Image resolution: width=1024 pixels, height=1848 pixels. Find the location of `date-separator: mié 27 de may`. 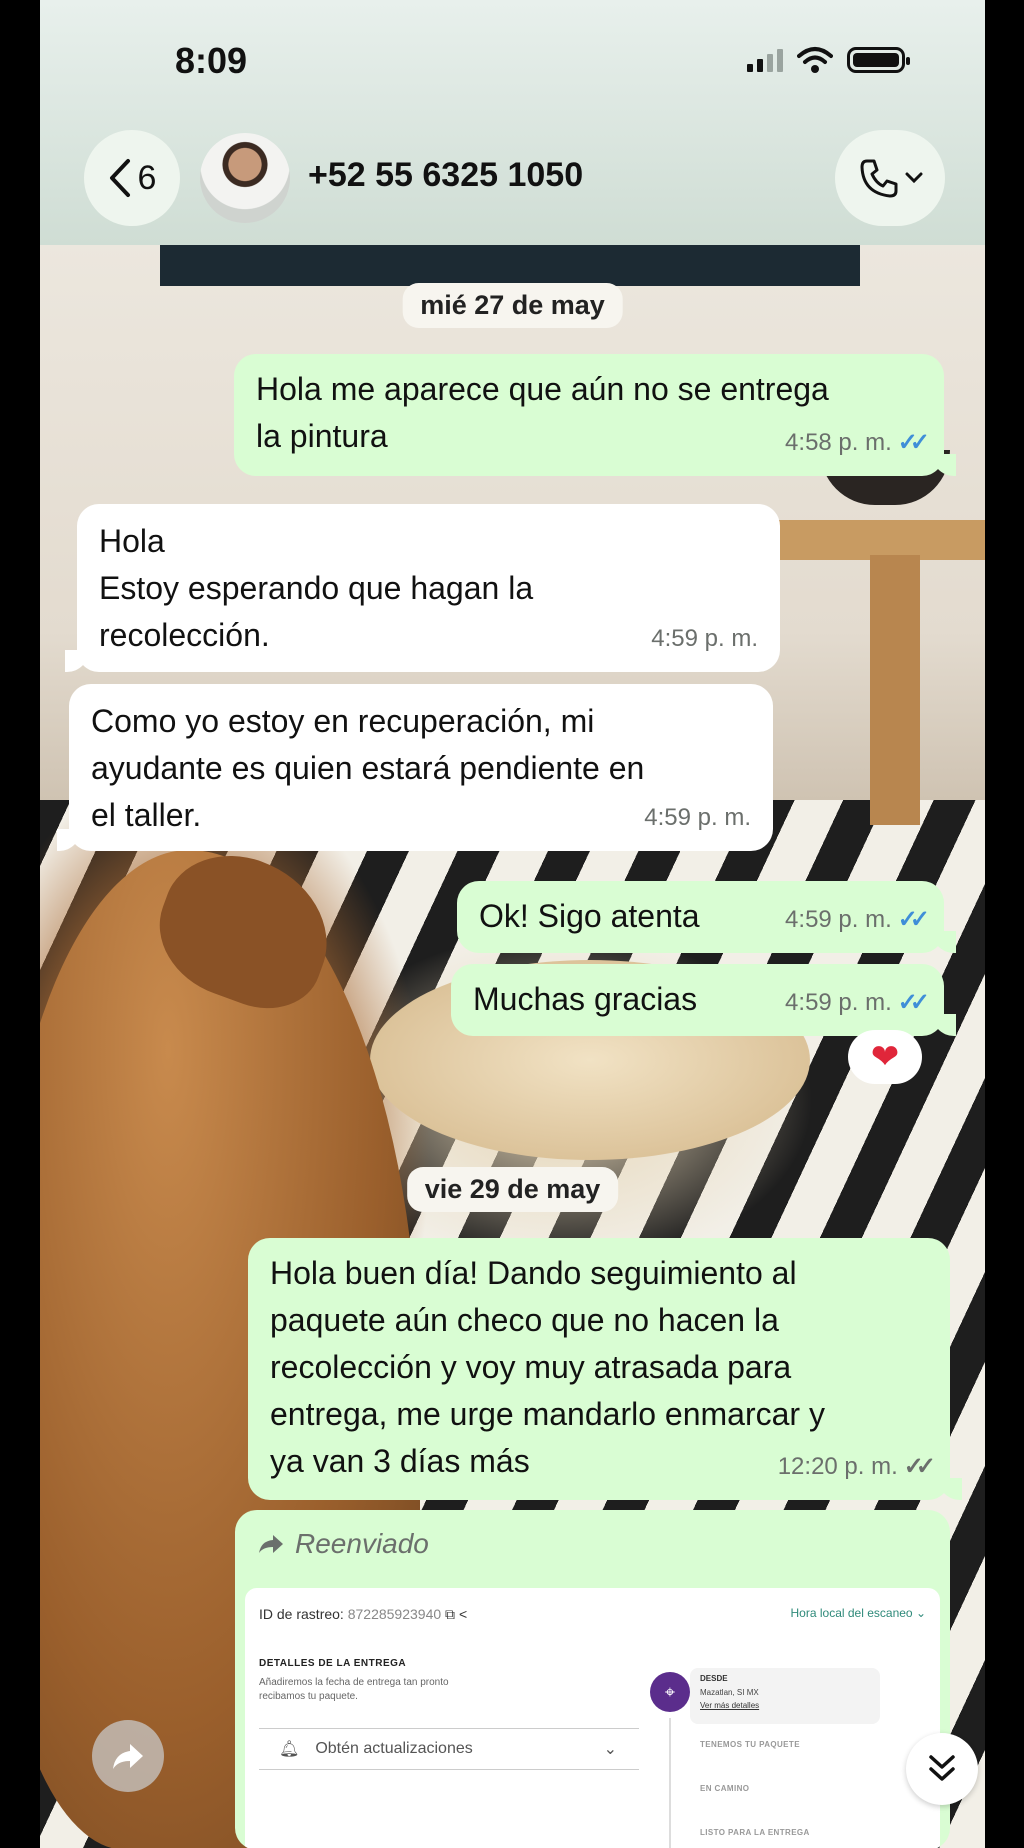

date-separator: mié 27 de may is located at coordinates (512, 305).